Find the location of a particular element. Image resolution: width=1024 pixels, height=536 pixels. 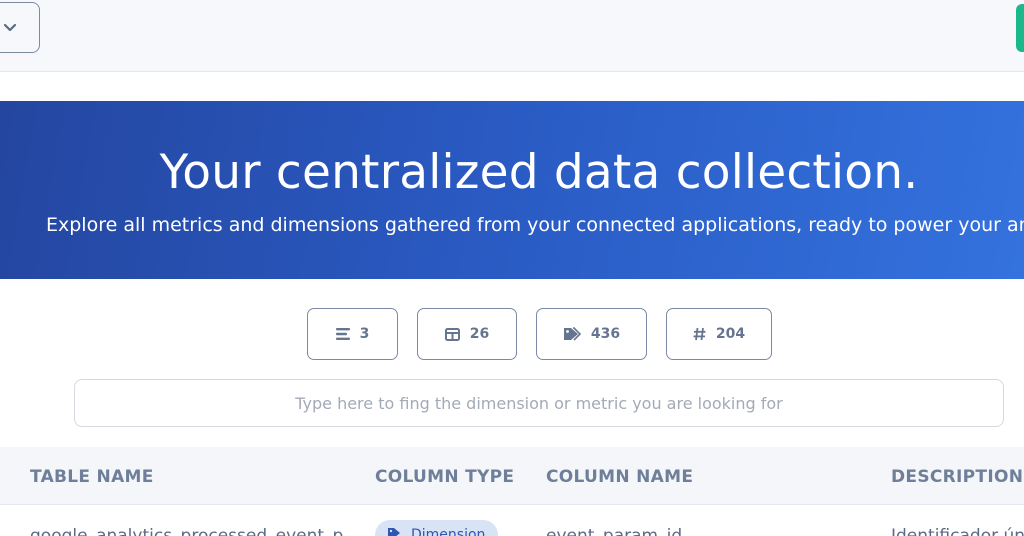

chevron-down-icon is located at coordinates (10, 27).